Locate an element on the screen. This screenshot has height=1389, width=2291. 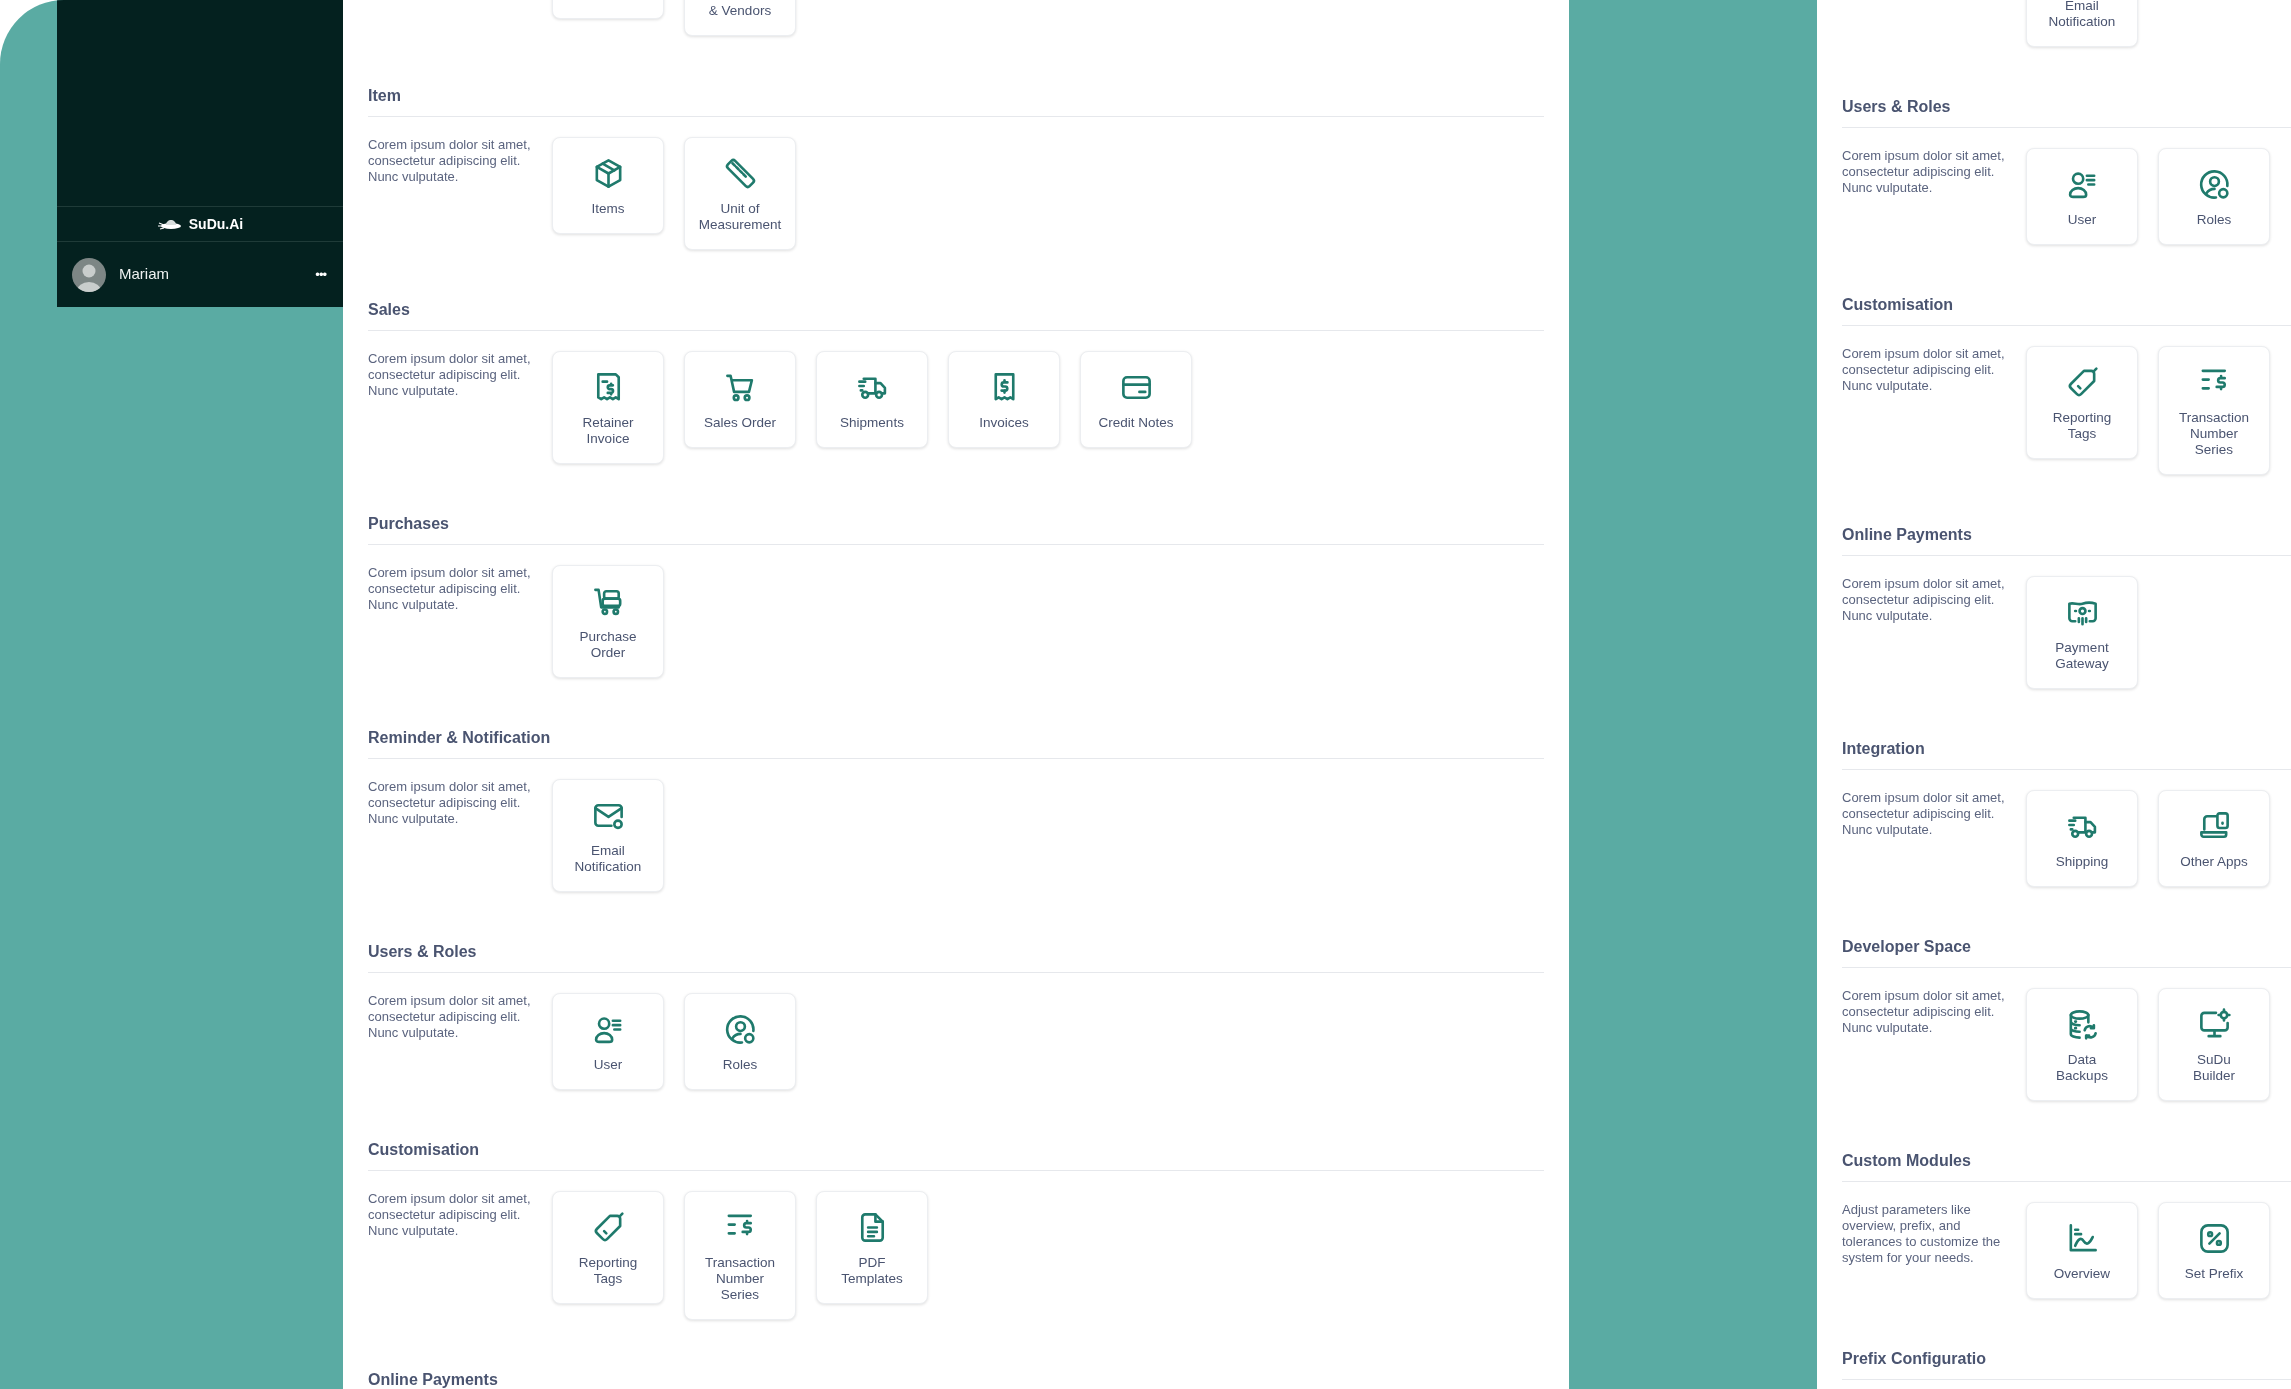
avatar is located at coordinates (89, 274).